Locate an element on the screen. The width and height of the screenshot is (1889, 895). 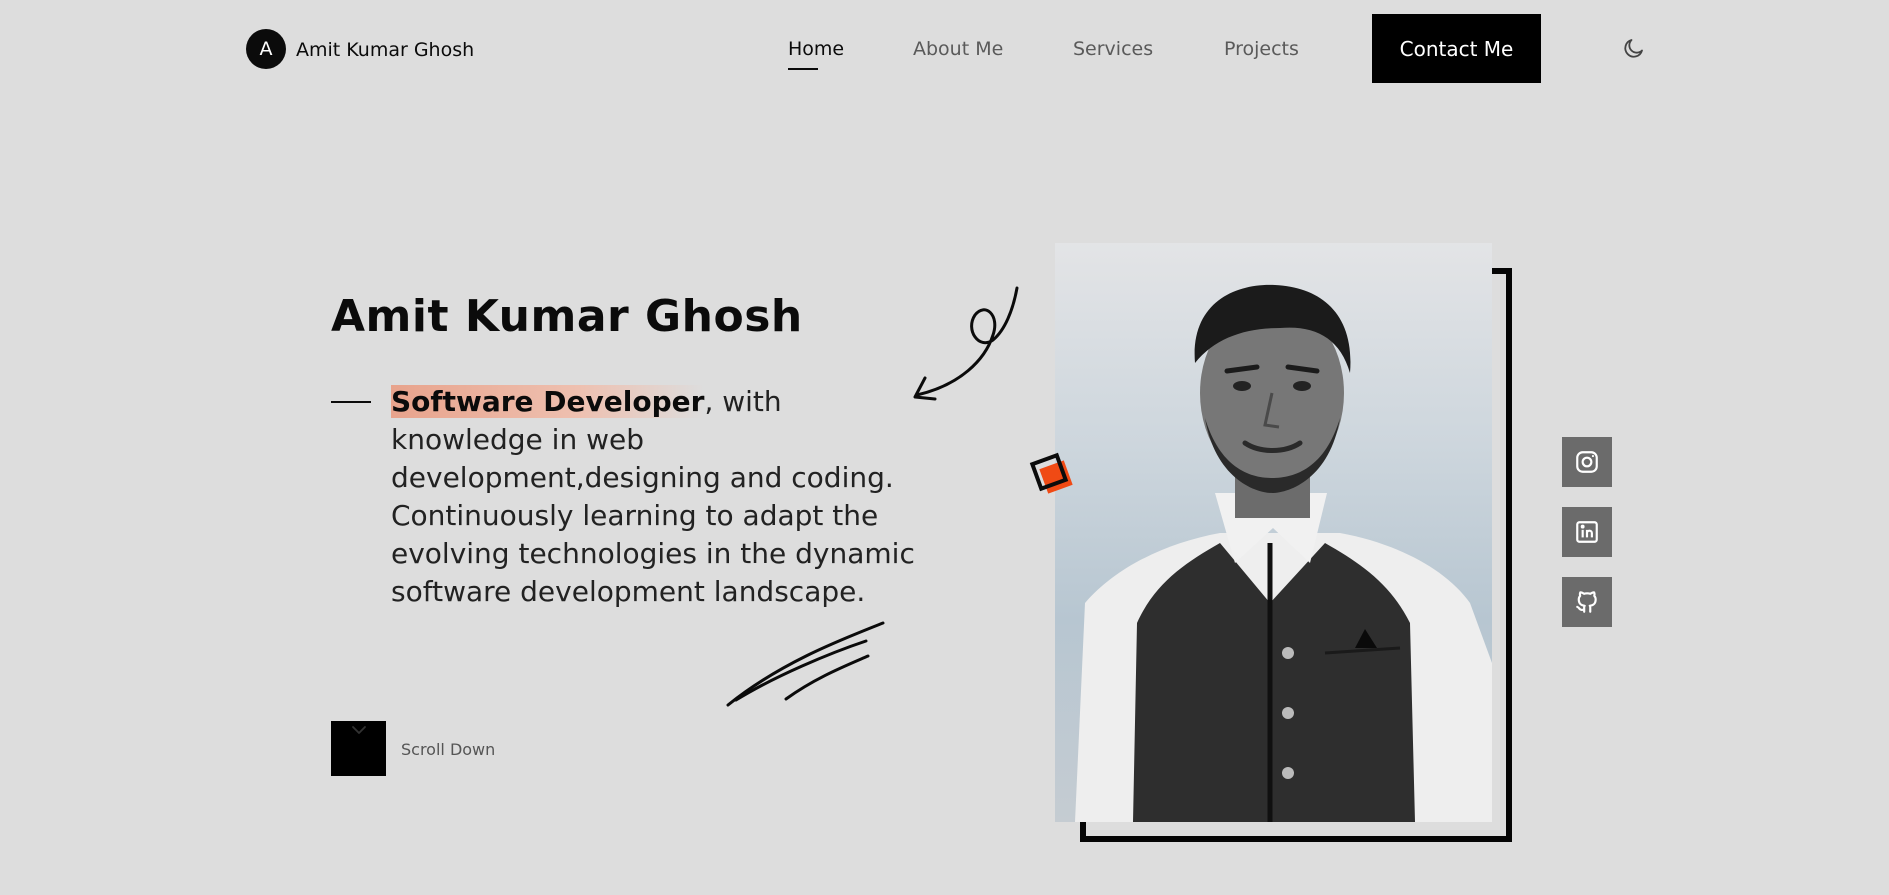
hero-dash is located at coordinates (351, 402).